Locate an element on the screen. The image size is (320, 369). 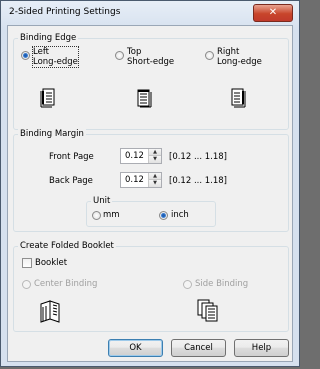
help-button: Help is located at coordinates (261, 348).